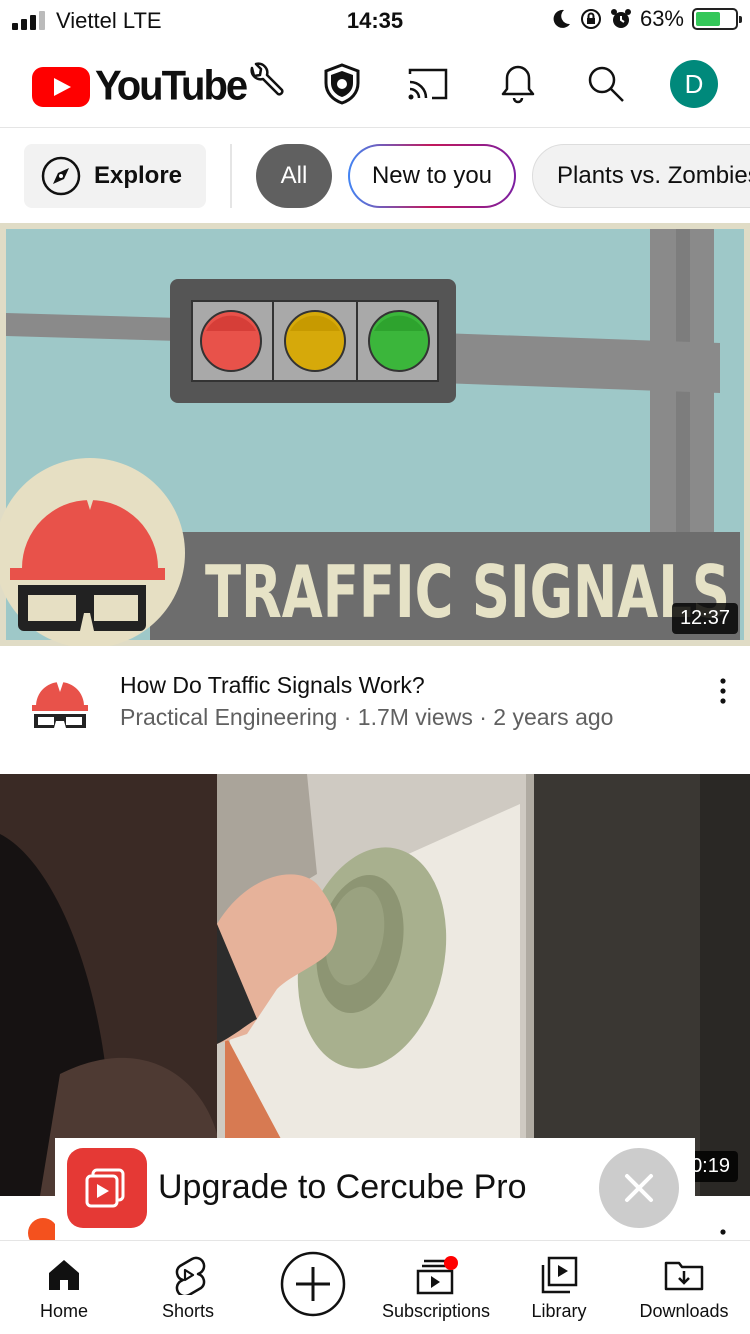  I want to click on downloads-icon, so click(684, 1276).